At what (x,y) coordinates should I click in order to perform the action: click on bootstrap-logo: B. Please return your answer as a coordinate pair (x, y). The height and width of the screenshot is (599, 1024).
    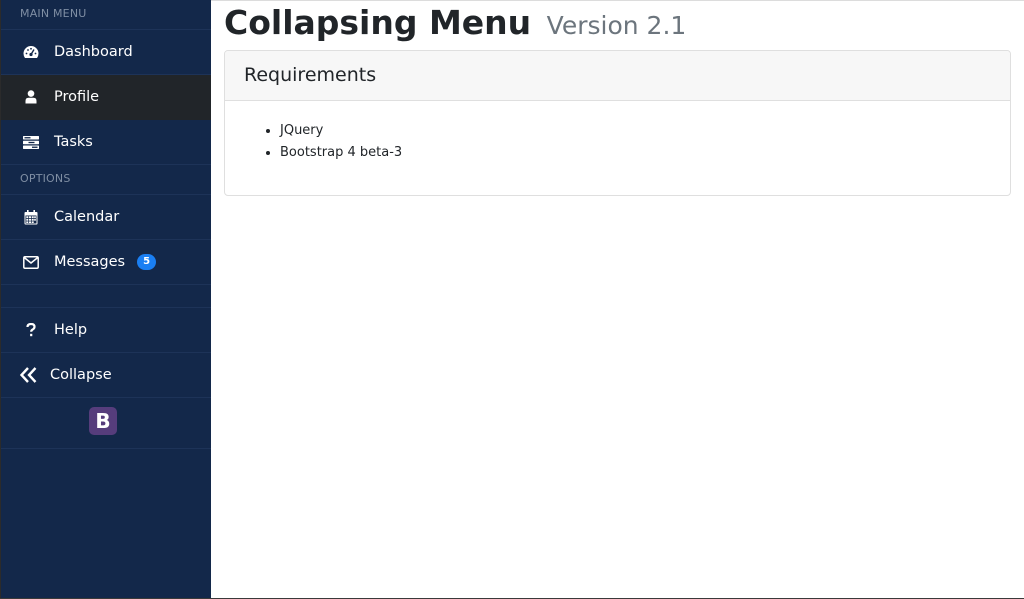
    Looking at the image, I should click on (103, 421).